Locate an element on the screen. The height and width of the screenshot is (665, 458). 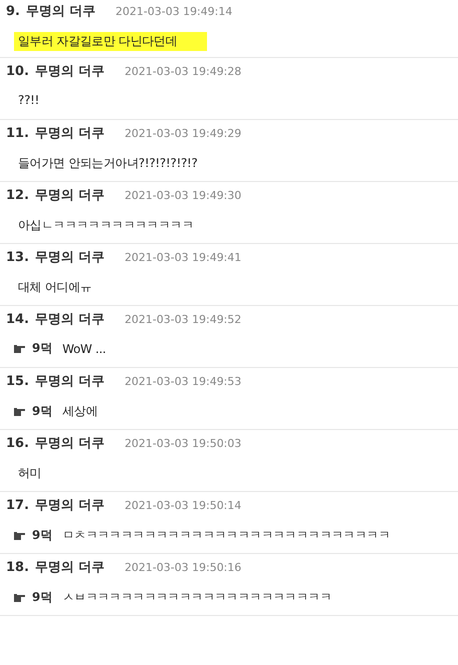
comment-time: 2021-03-03 19:49:29 is located at coordinates (183, 133).